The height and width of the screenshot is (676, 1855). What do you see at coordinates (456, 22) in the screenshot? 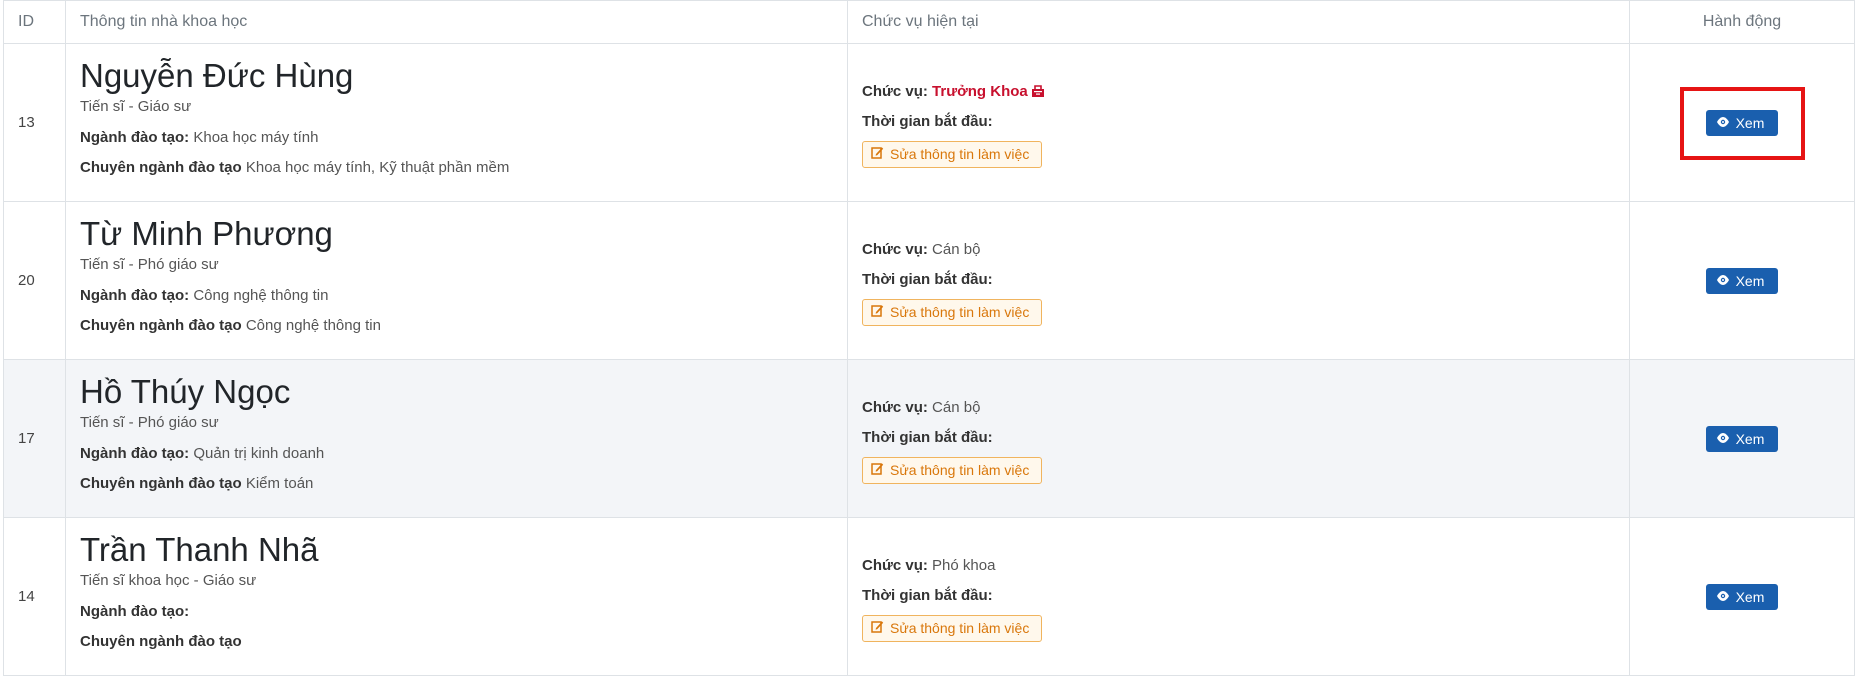
I see `header-info: Thông tin nhà khoa học` at bounding box center [456, 22].